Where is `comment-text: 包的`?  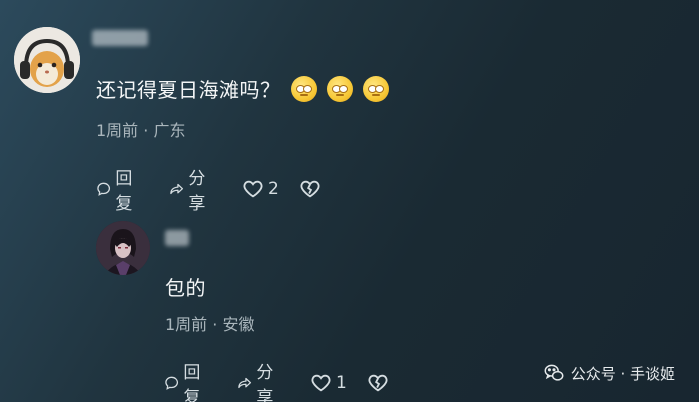
comment-text: 包的 is located at coordinates (185, 286).